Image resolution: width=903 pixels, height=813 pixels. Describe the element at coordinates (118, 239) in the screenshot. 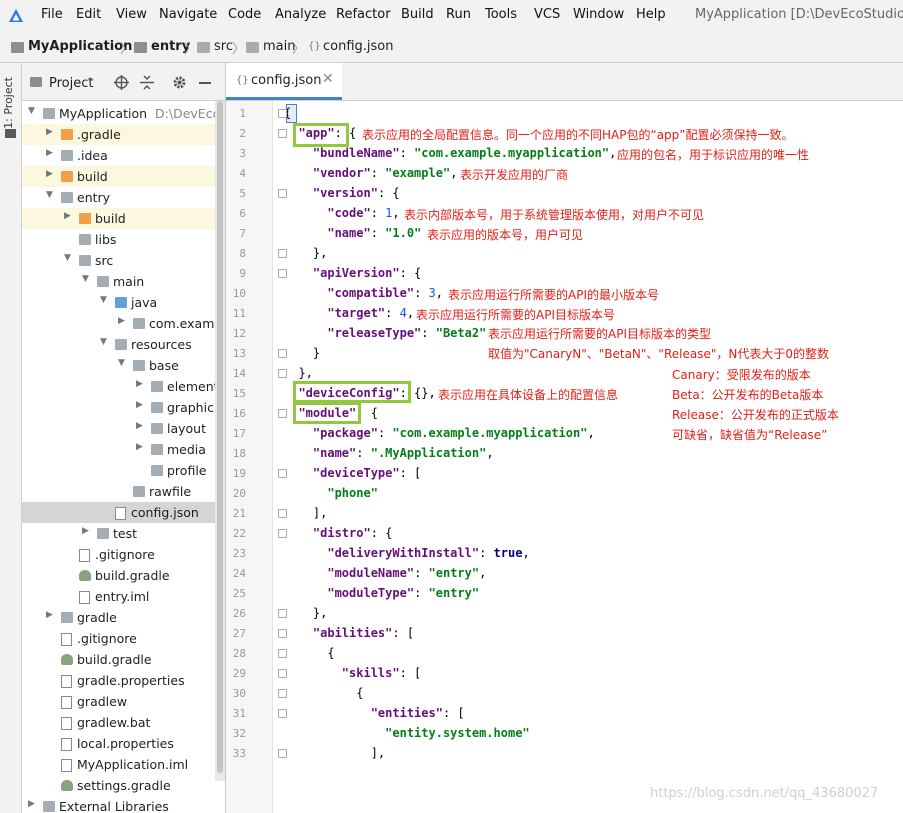

I see `tree-item: libs` at that location.